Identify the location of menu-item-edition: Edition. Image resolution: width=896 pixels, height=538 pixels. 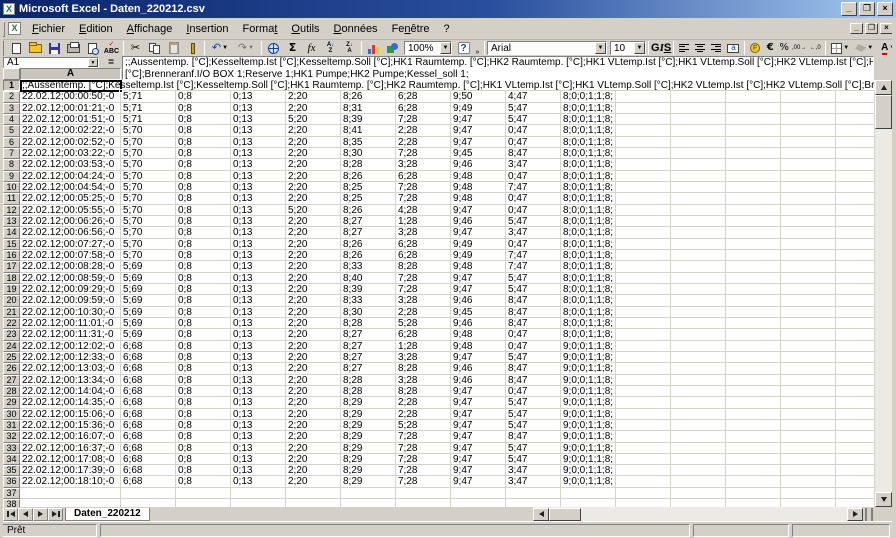
(96, 29).